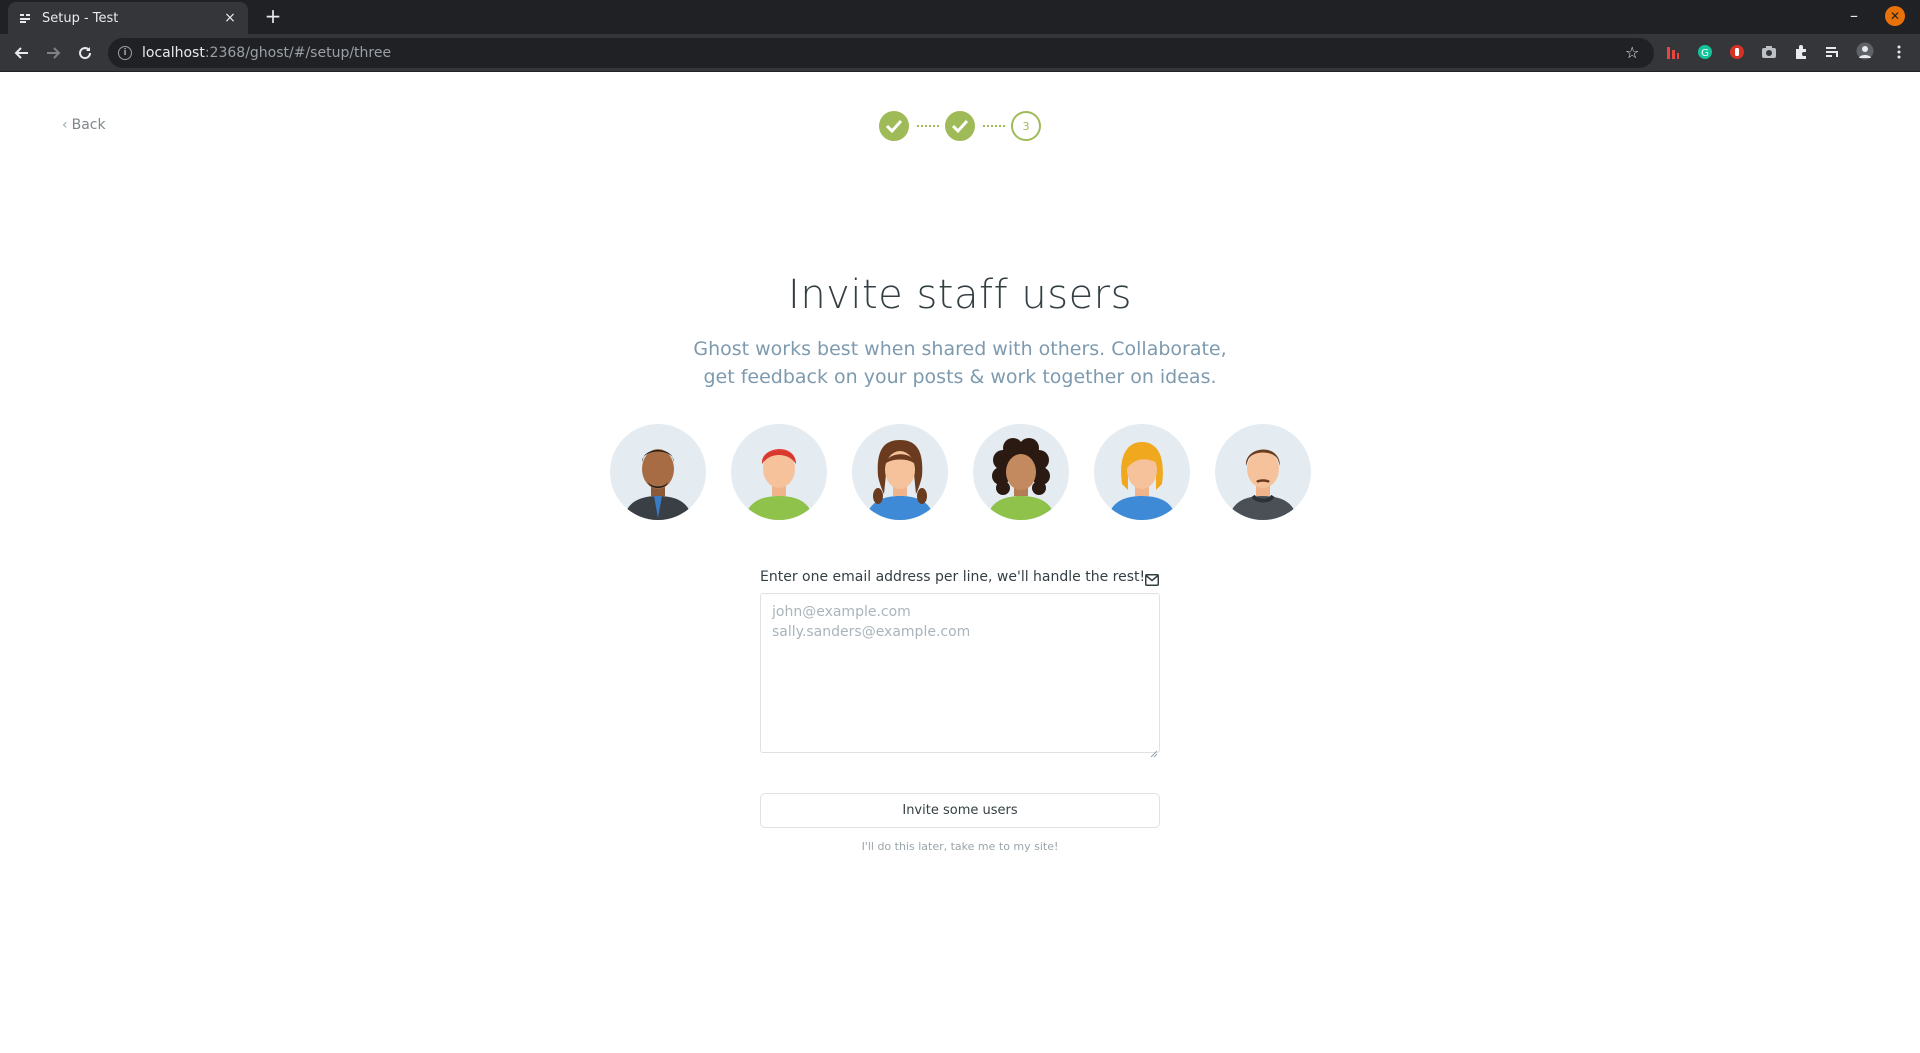 This screenshot has width=1920, height=1053. What do you see at coordinates (1769, 52) in the screenshot?
I see `camera-icon` at bounding box center [1769, 52].